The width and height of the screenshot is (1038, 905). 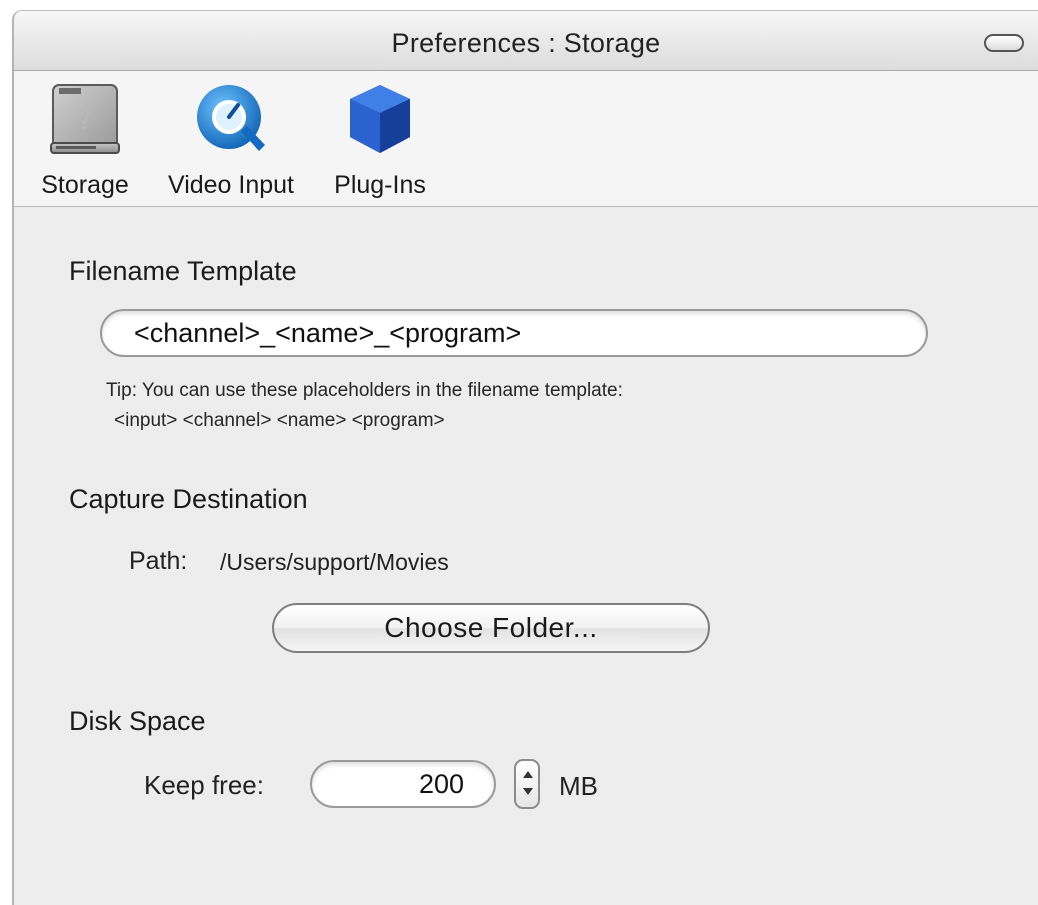 I want to click on keep-free-unit: MB, so click(x=578, y=786).